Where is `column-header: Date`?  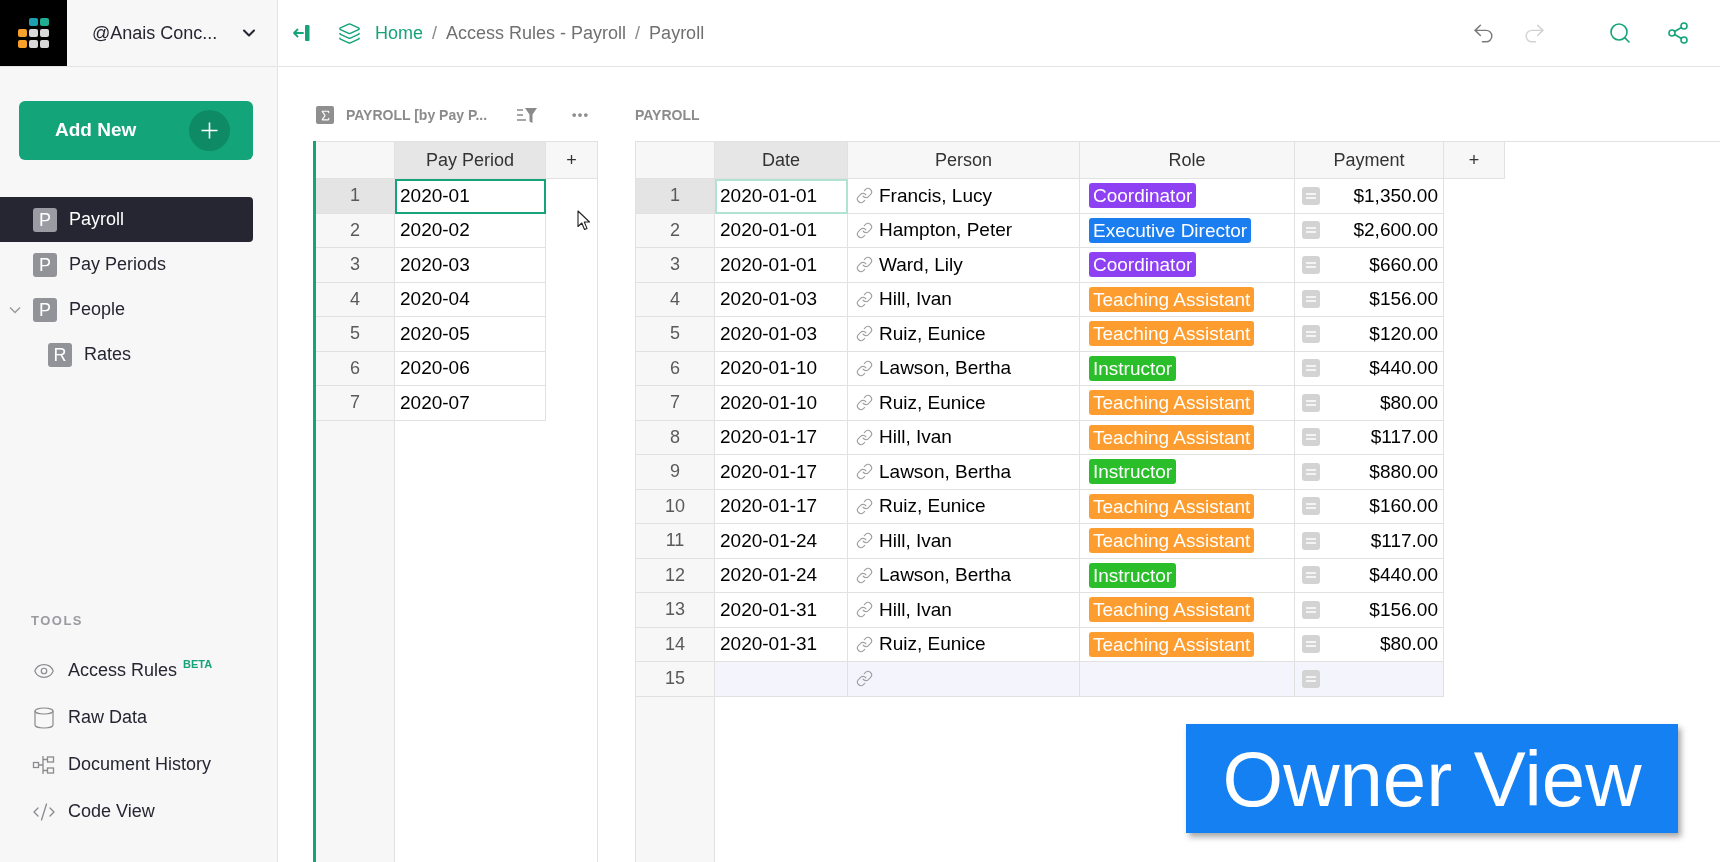
column-header: Date is located at coordinates (781, 160).